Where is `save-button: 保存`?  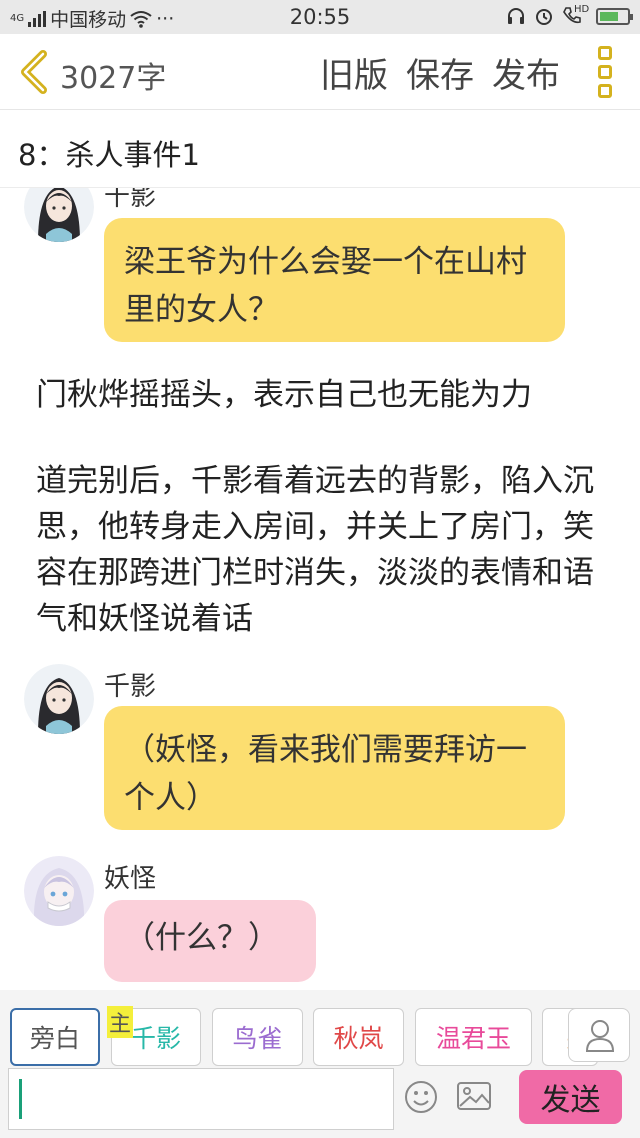
save-button: 保存 is located at coordinates (440, 72).